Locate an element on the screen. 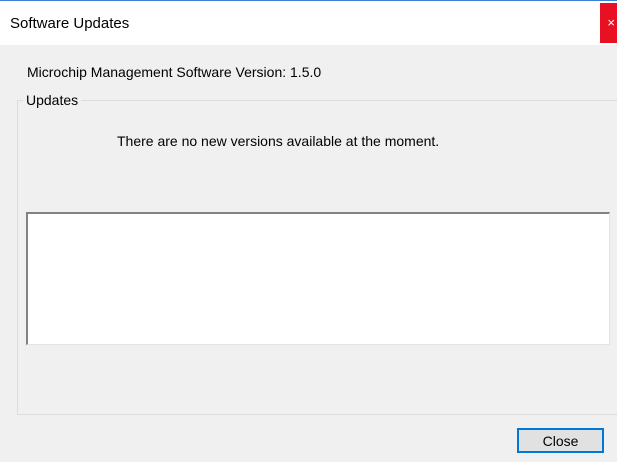 The width and height of the screenshot is (617, 462). updates-group-label: Updates is located at coordinates (52, 100).